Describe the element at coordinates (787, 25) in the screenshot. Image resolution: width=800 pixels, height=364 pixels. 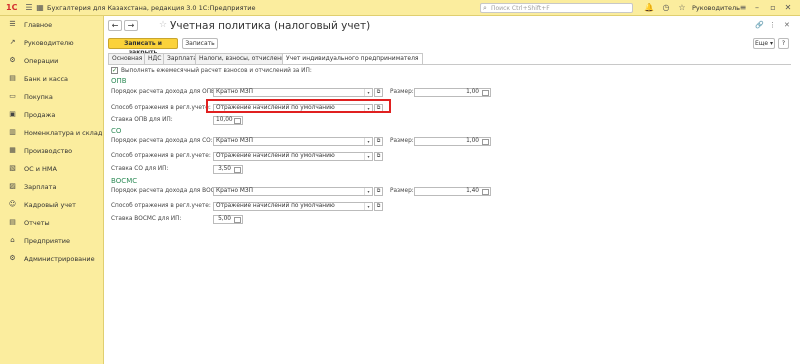
I see `close-form-icon: ✕` at that location.